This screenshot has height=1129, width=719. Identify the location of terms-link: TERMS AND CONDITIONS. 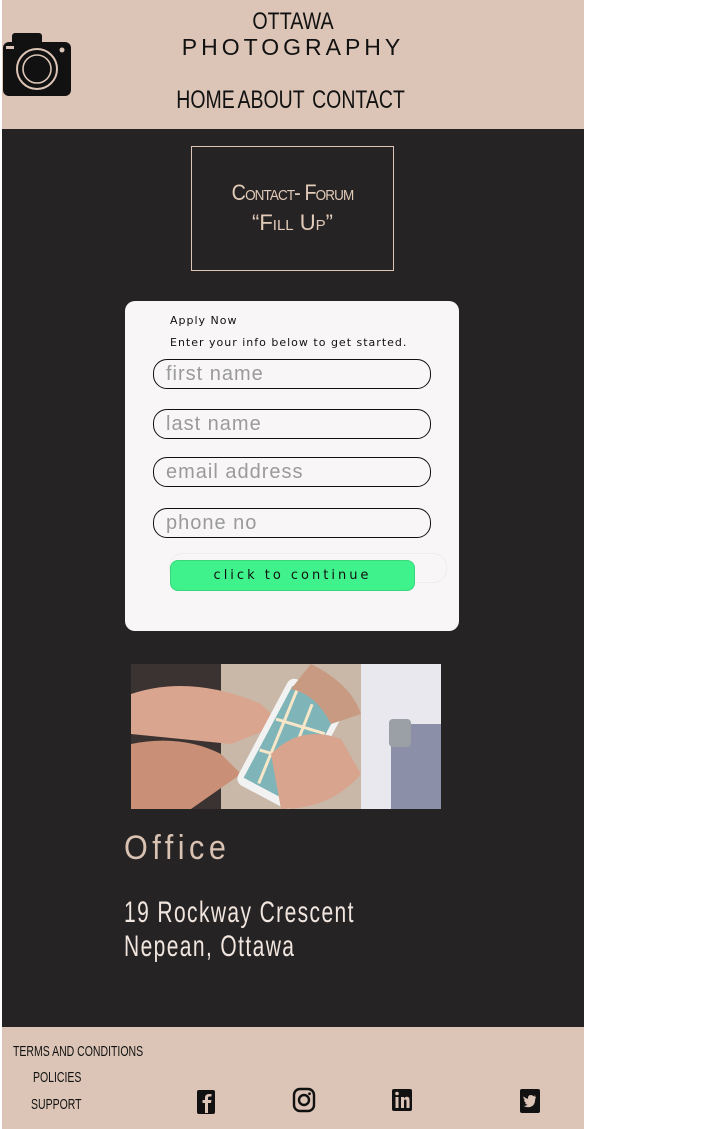
(78, 1051).